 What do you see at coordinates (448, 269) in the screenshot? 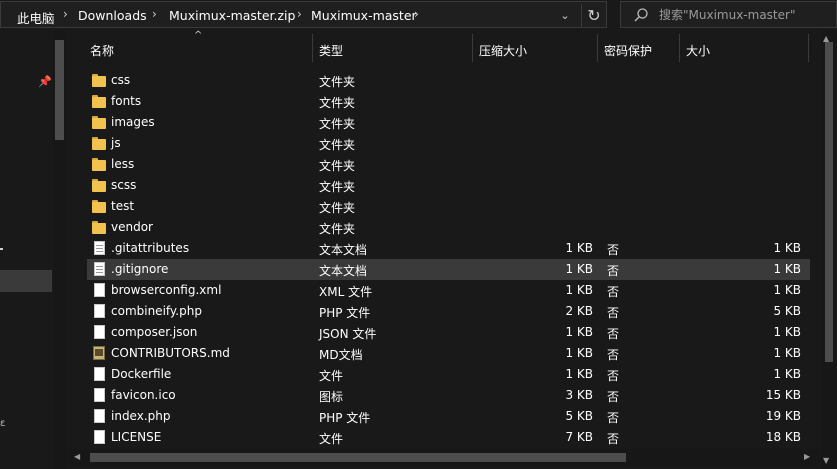
I see `file-row: .gitignore 文本文档 1 KB 否 1 KB` at bounding box center [448, 269].